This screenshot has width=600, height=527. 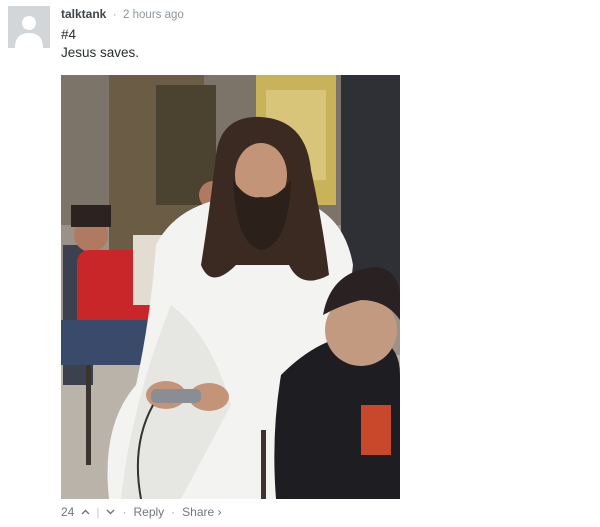 What do you see at coordinates (122, 14) in the screenshot?
I see `comment-header: talktank · 2 hours ago` at bounding box center [122, 14].